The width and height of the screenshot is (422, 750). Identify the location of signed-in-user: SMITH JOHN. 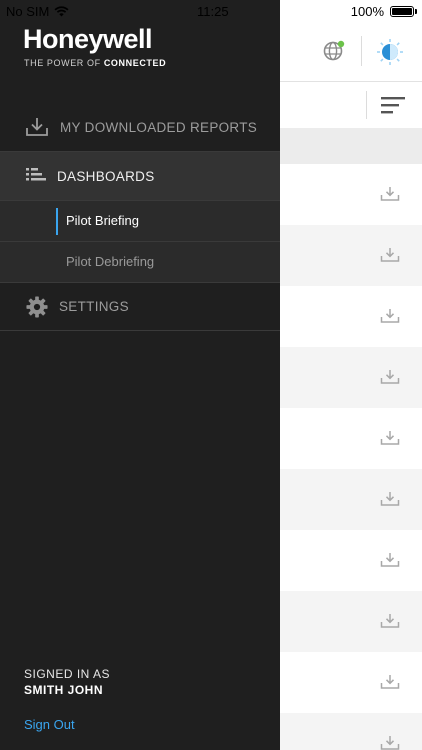
(64, 690).